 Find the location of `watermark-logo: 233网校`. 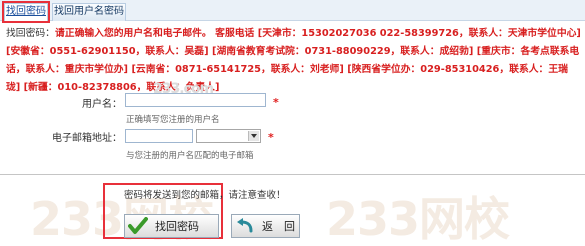

watermark-logo: 233网校 is located at coordinates (418, 219).